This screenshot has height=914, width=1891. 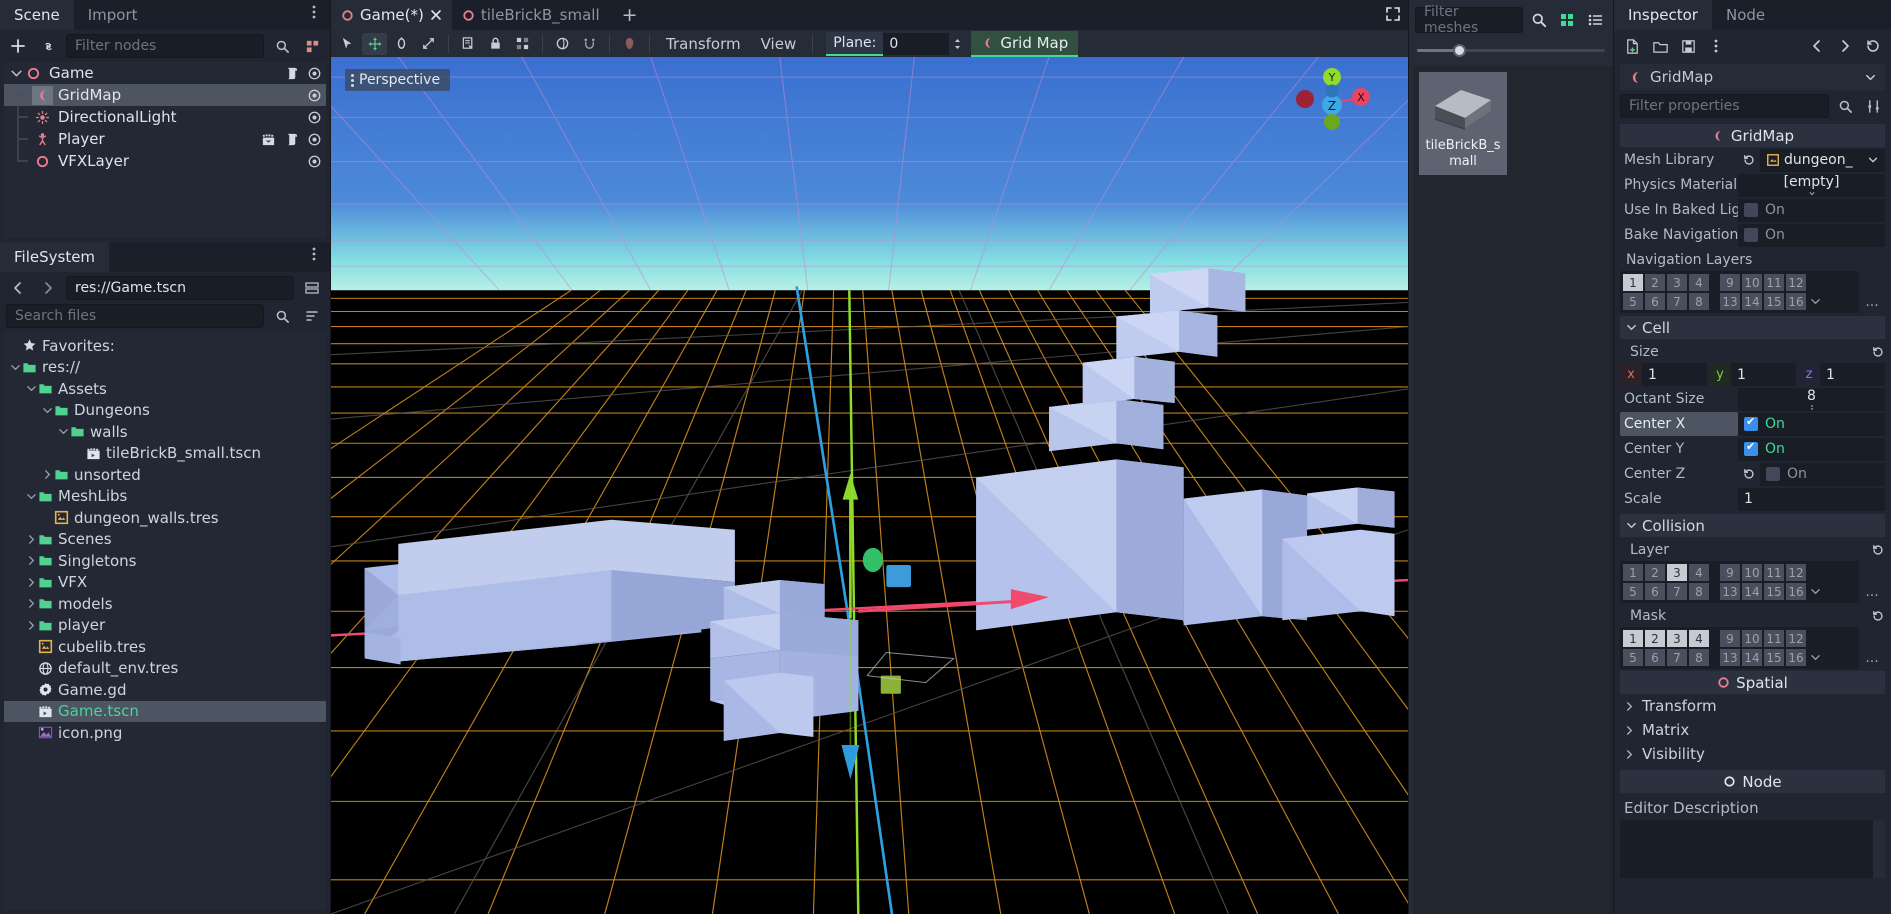 I want to click on tab-filesystem: FileSystem, so click(x=55, y=257).